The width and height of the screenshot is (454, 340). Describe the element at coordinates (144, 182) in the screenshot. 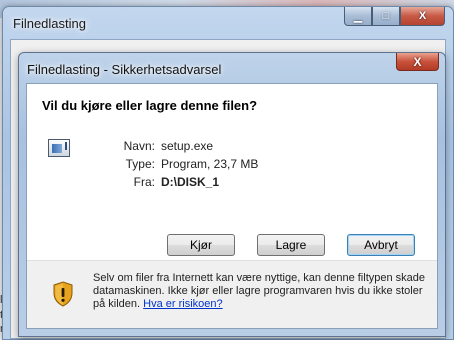

I see `file-source-label: Fra:` at that location.